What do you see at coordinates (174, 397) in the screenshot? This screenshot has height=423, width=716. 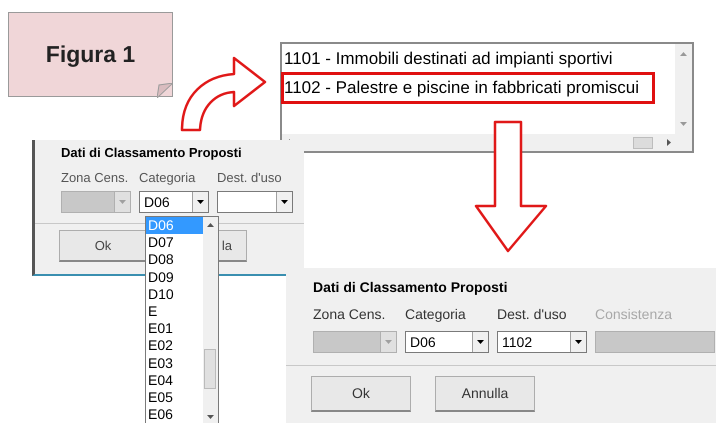 I see `dropdown-option: E05` at bounding box center [174, 397].